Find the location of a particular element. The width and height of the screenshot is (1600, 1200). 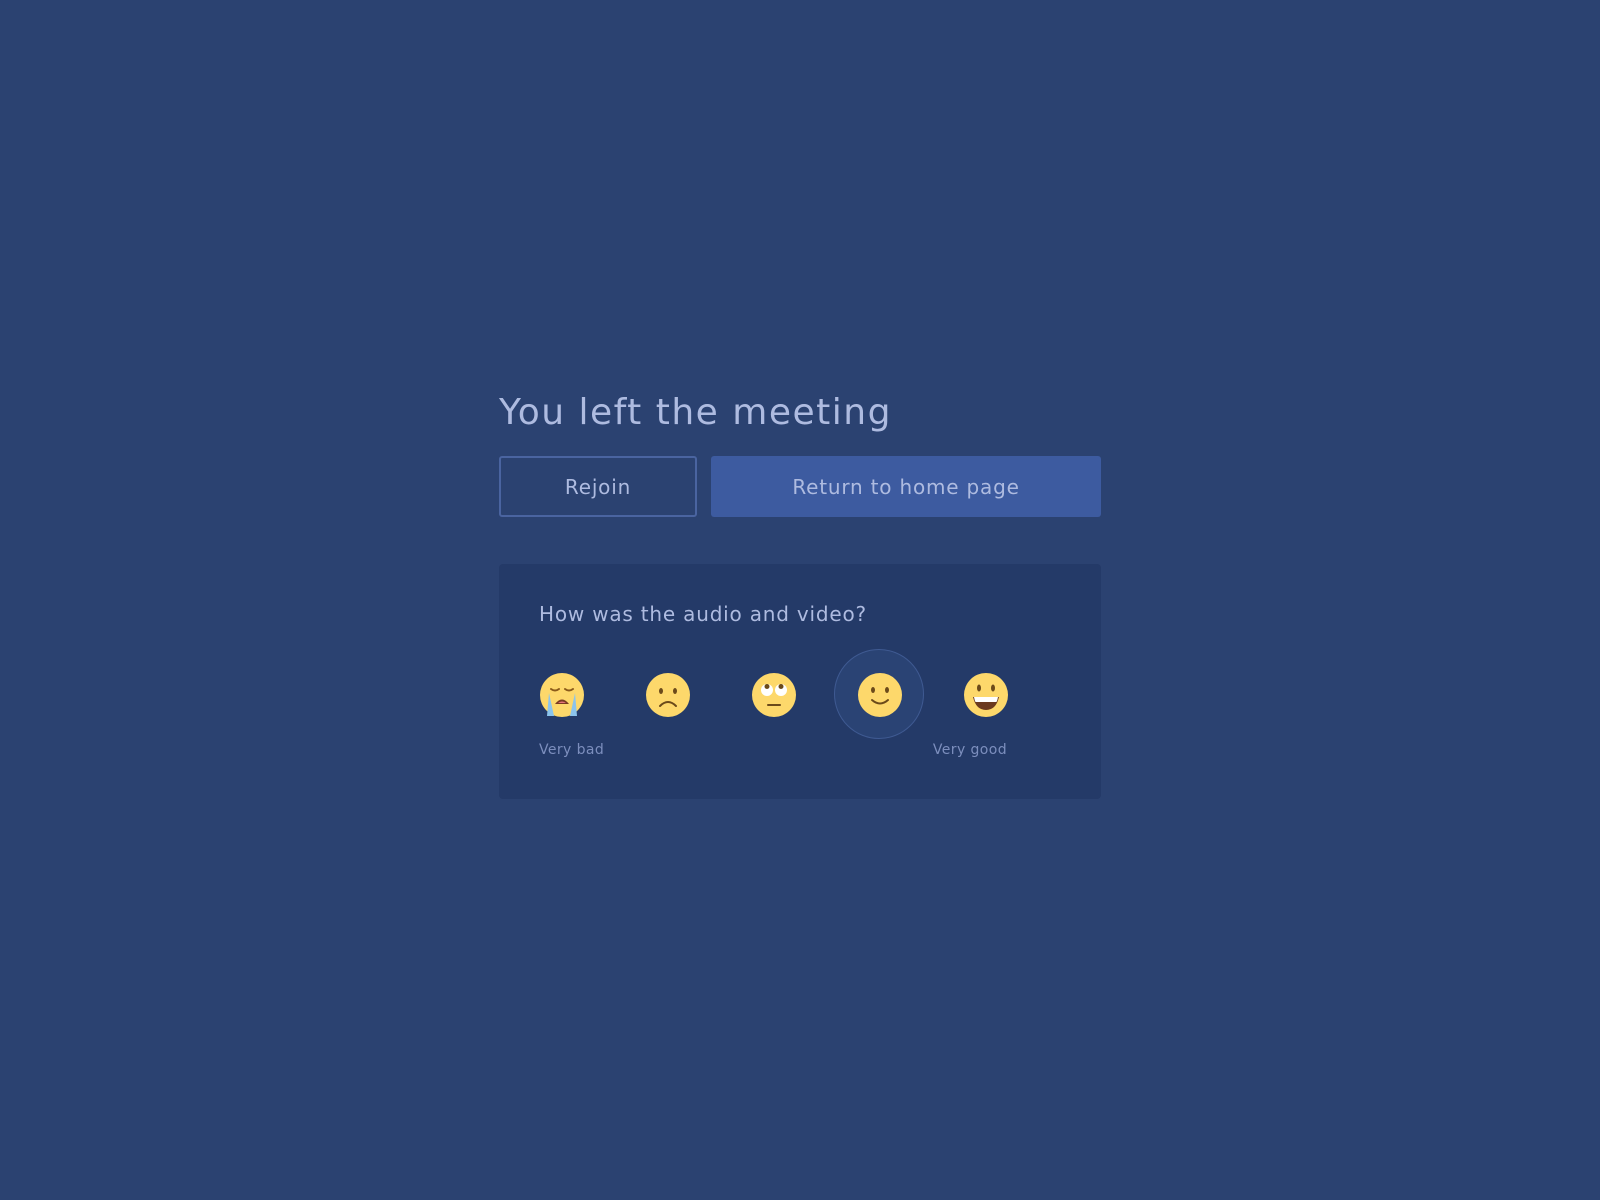

crying-face-icon is located at coordinates (562, 695).